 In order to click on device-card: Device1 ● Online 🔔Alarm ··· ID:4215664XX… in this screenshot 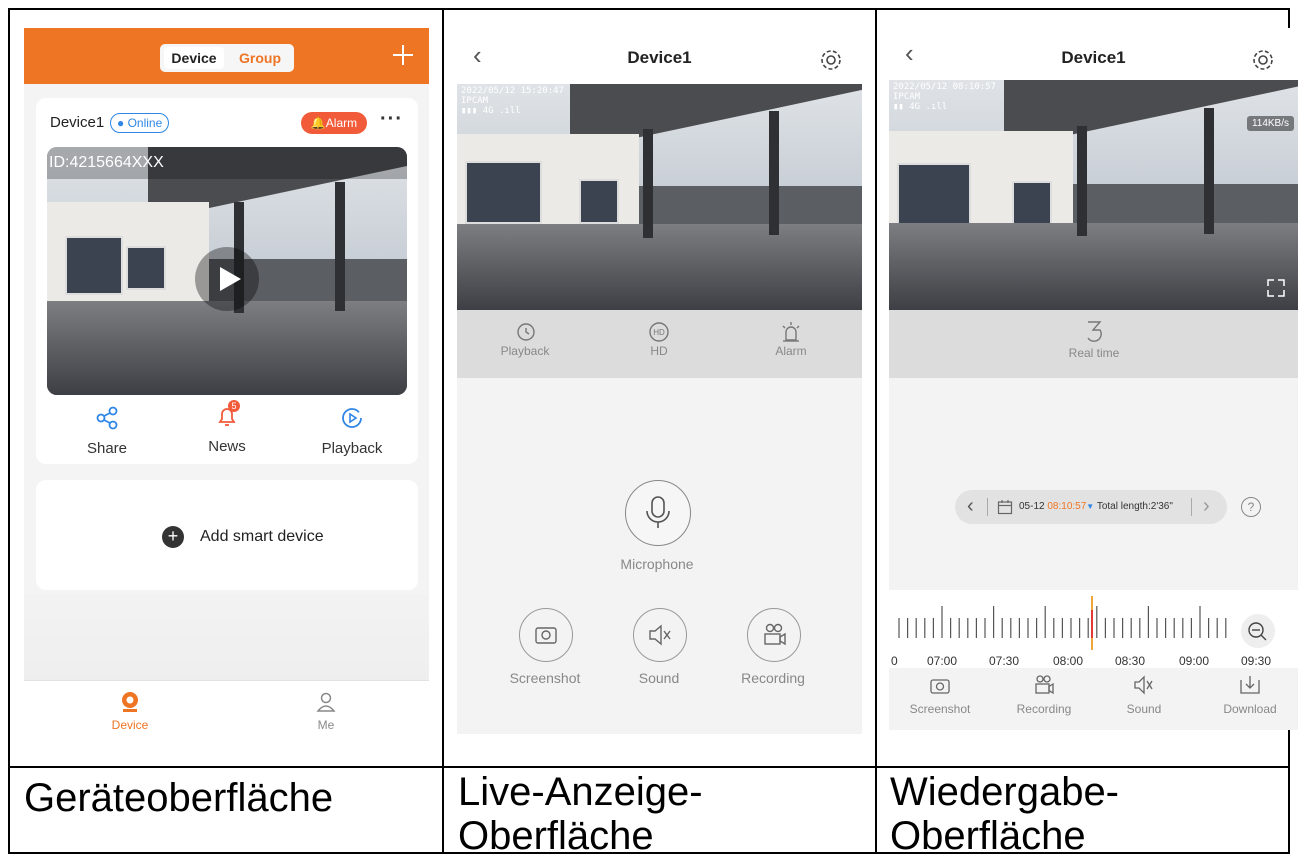, I will do `click(227, 281)`.